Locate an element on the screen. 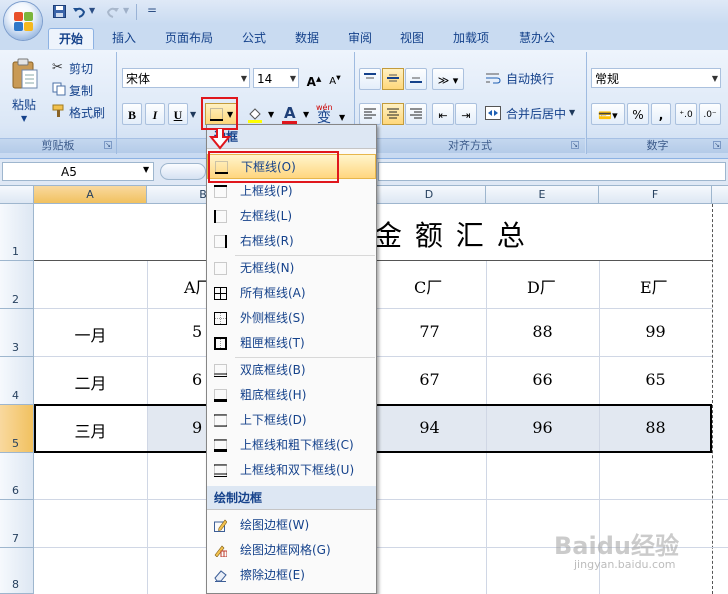 The height and width of the screenshot is (594, 728). orientation-button: ≫ ▾ is located at coordinates (448, 79).